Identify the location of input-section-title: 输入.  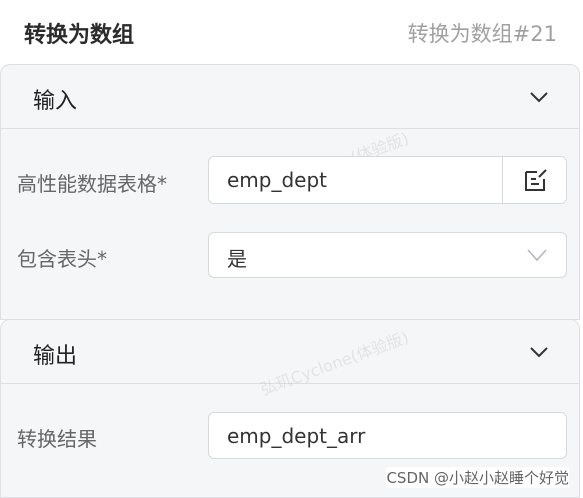
(55, 101).